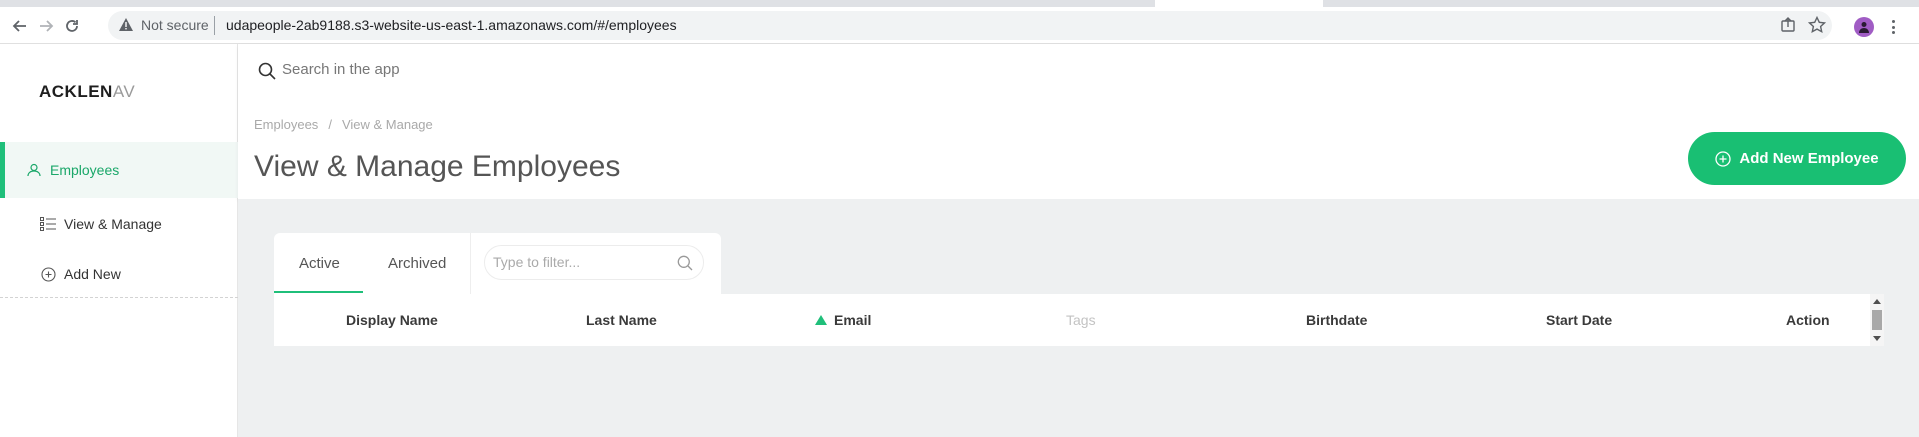 Image resolution: width=1919 pixels, height=437 pixels. What do you see at coordinates (621, 320) in the screenshot?
I see `column-header-last-name: Last Name` at bounding box center [621, 320].